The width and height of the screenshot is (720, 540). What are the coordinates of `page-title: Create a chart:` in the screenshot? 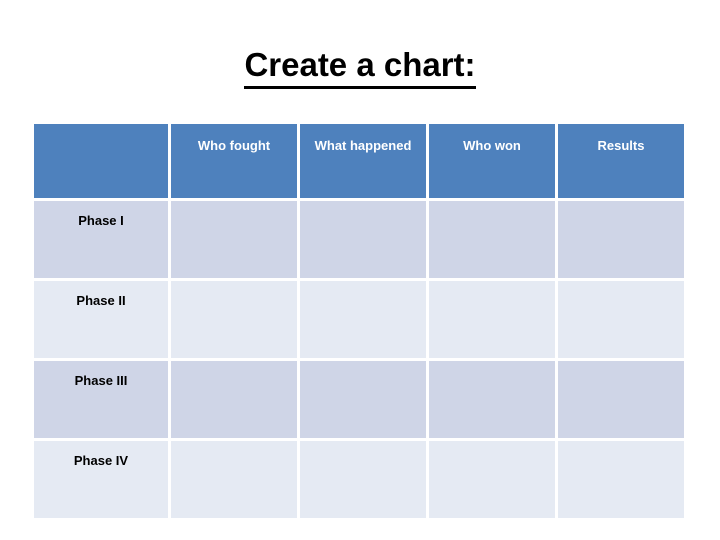 It's located at (360, 67).